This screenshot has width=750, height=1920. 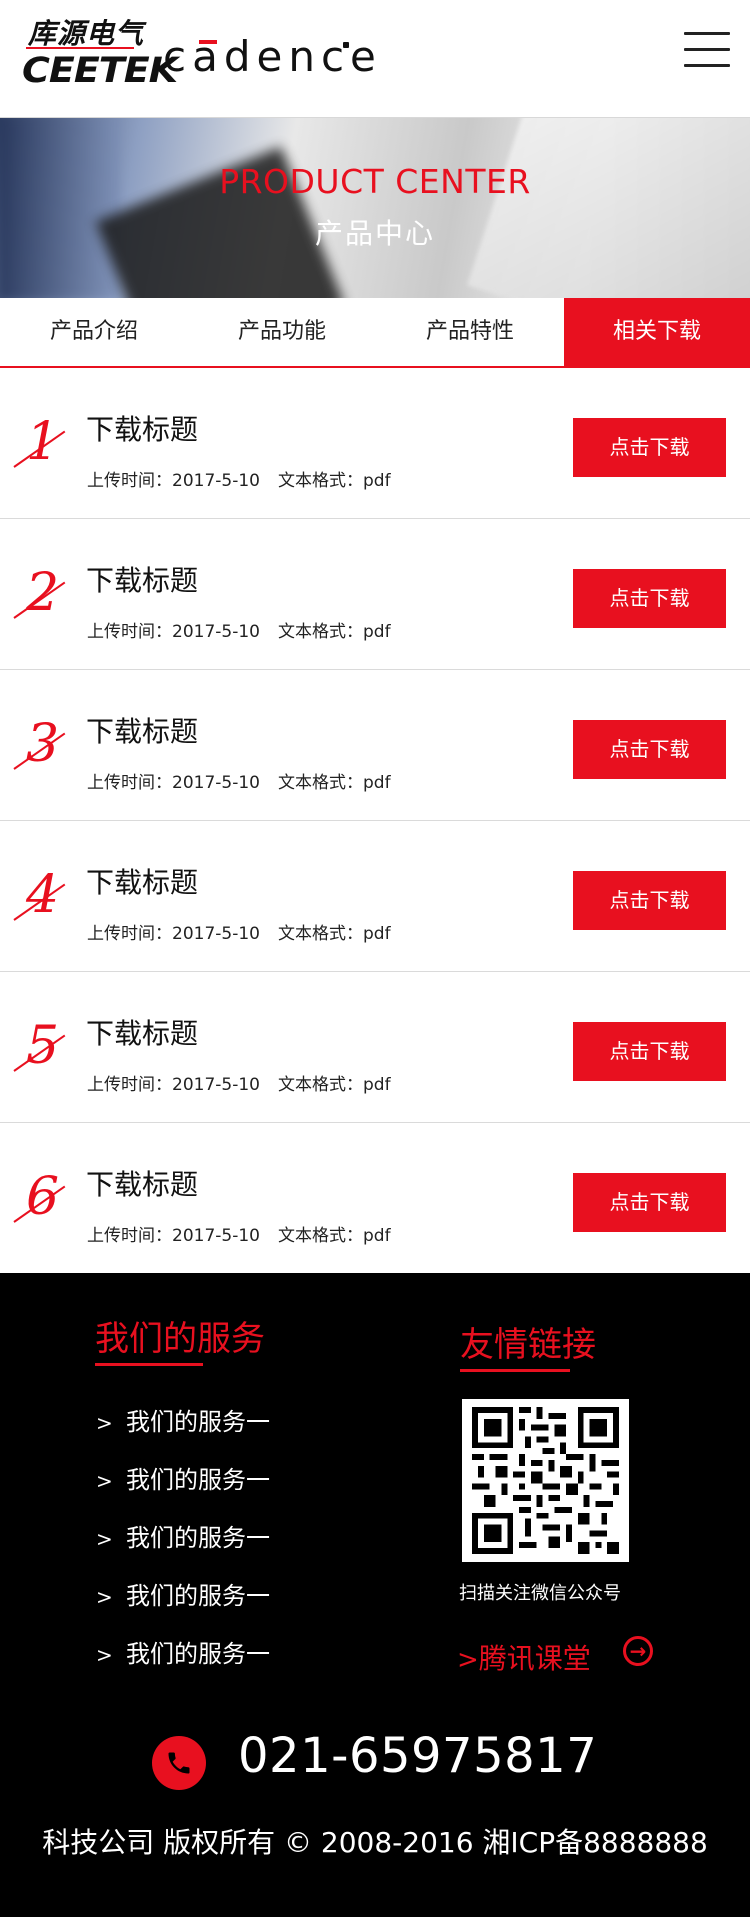 I want to click on tab-related-downloads: 相关下载, so click(x=657, y=332).